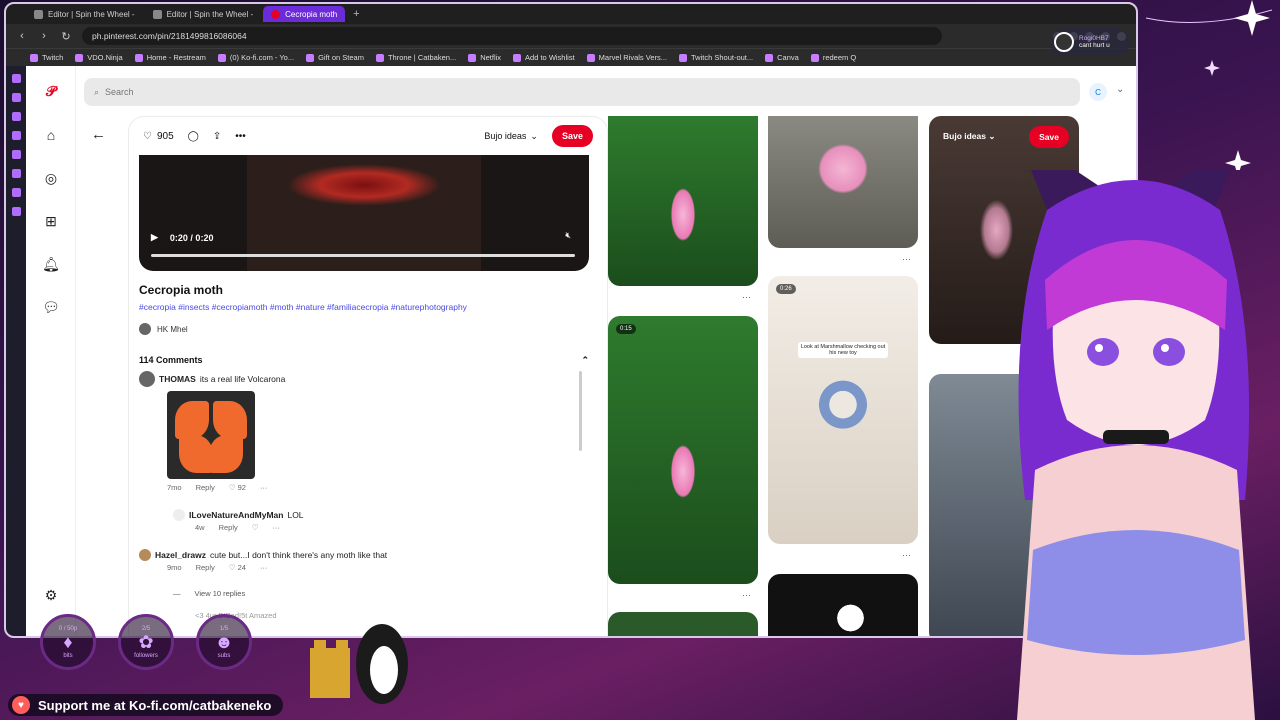  Describe the element at coordinates (181, 290) in the screenshot. I see `pin-title: Cecropia moth` at that location.